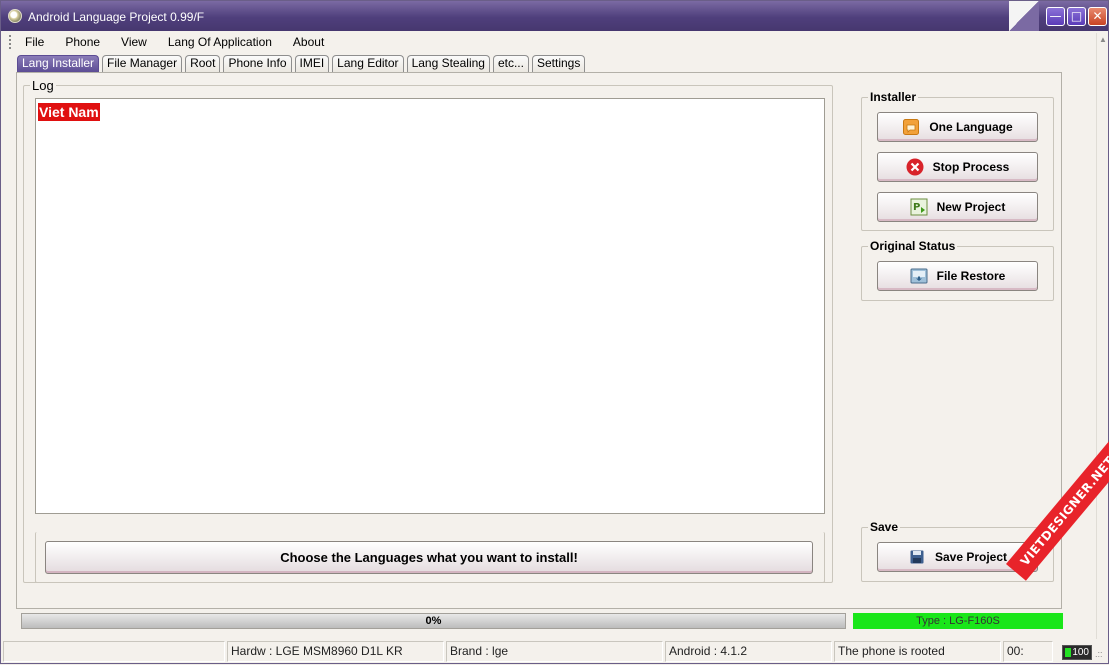 This screenshot has width=1109, height=665. I want to click on one-language-icon, so click(911, 127).